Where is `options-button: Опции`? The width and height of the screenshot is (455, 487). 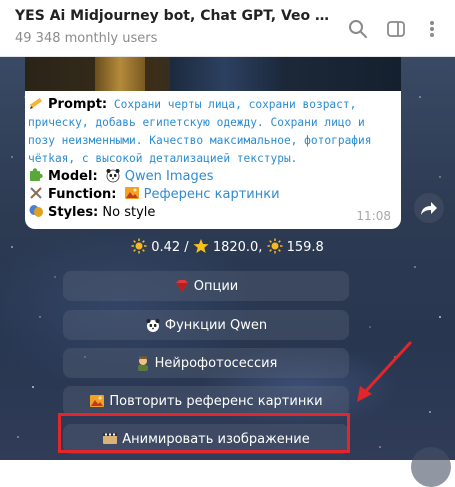 options-button: Опции is located at coordinates (206, 286).